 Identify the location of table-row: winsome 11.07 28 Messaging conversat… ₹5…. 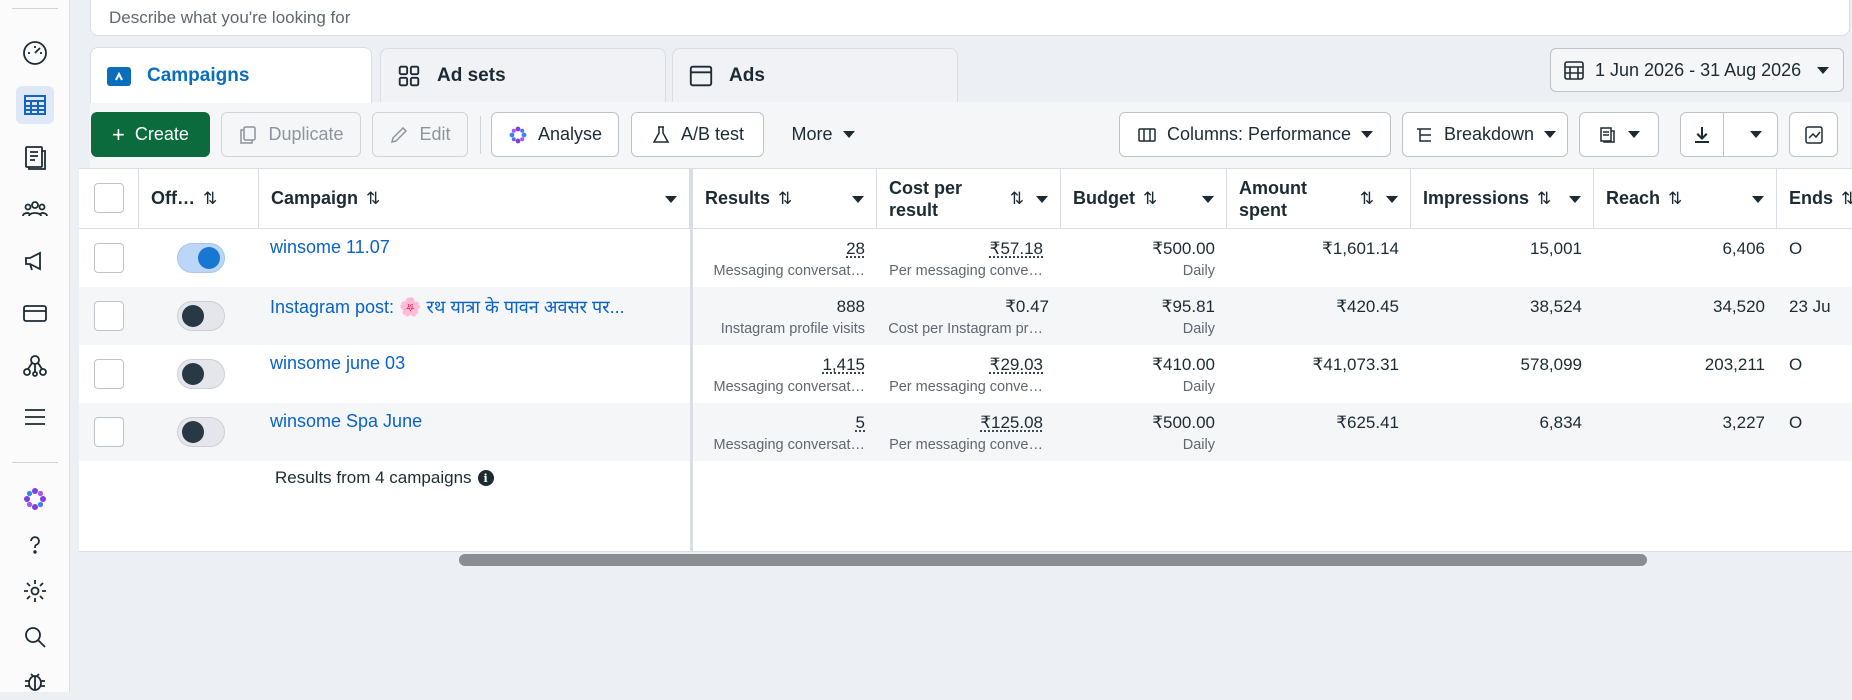
(965, 258).